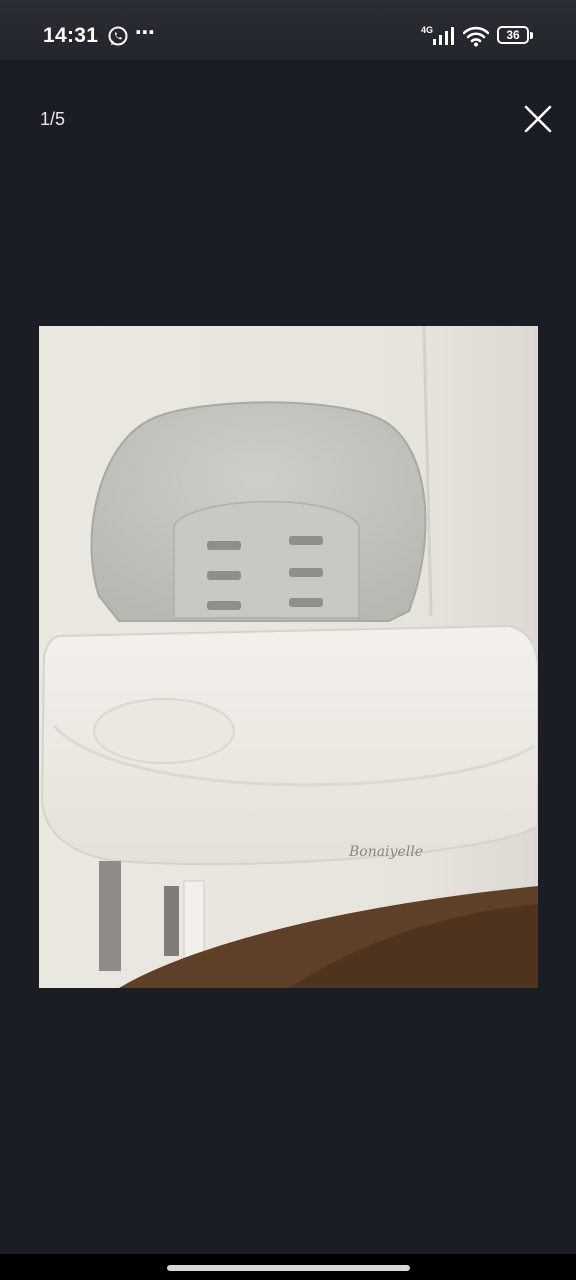  Describe the element at coordinates (538, 119) in the screenshot. I see `close-icon` at that location.